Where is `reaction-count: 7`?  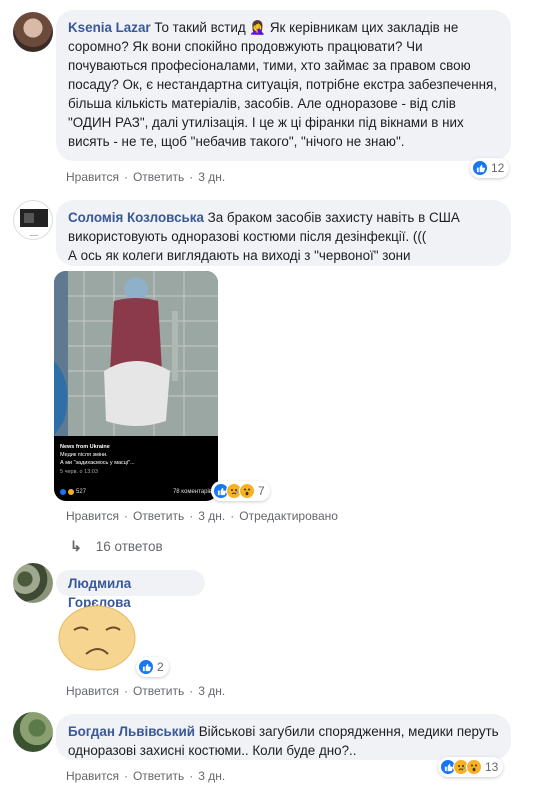 reaction-count: 7 is located at coordinates (261, 491).